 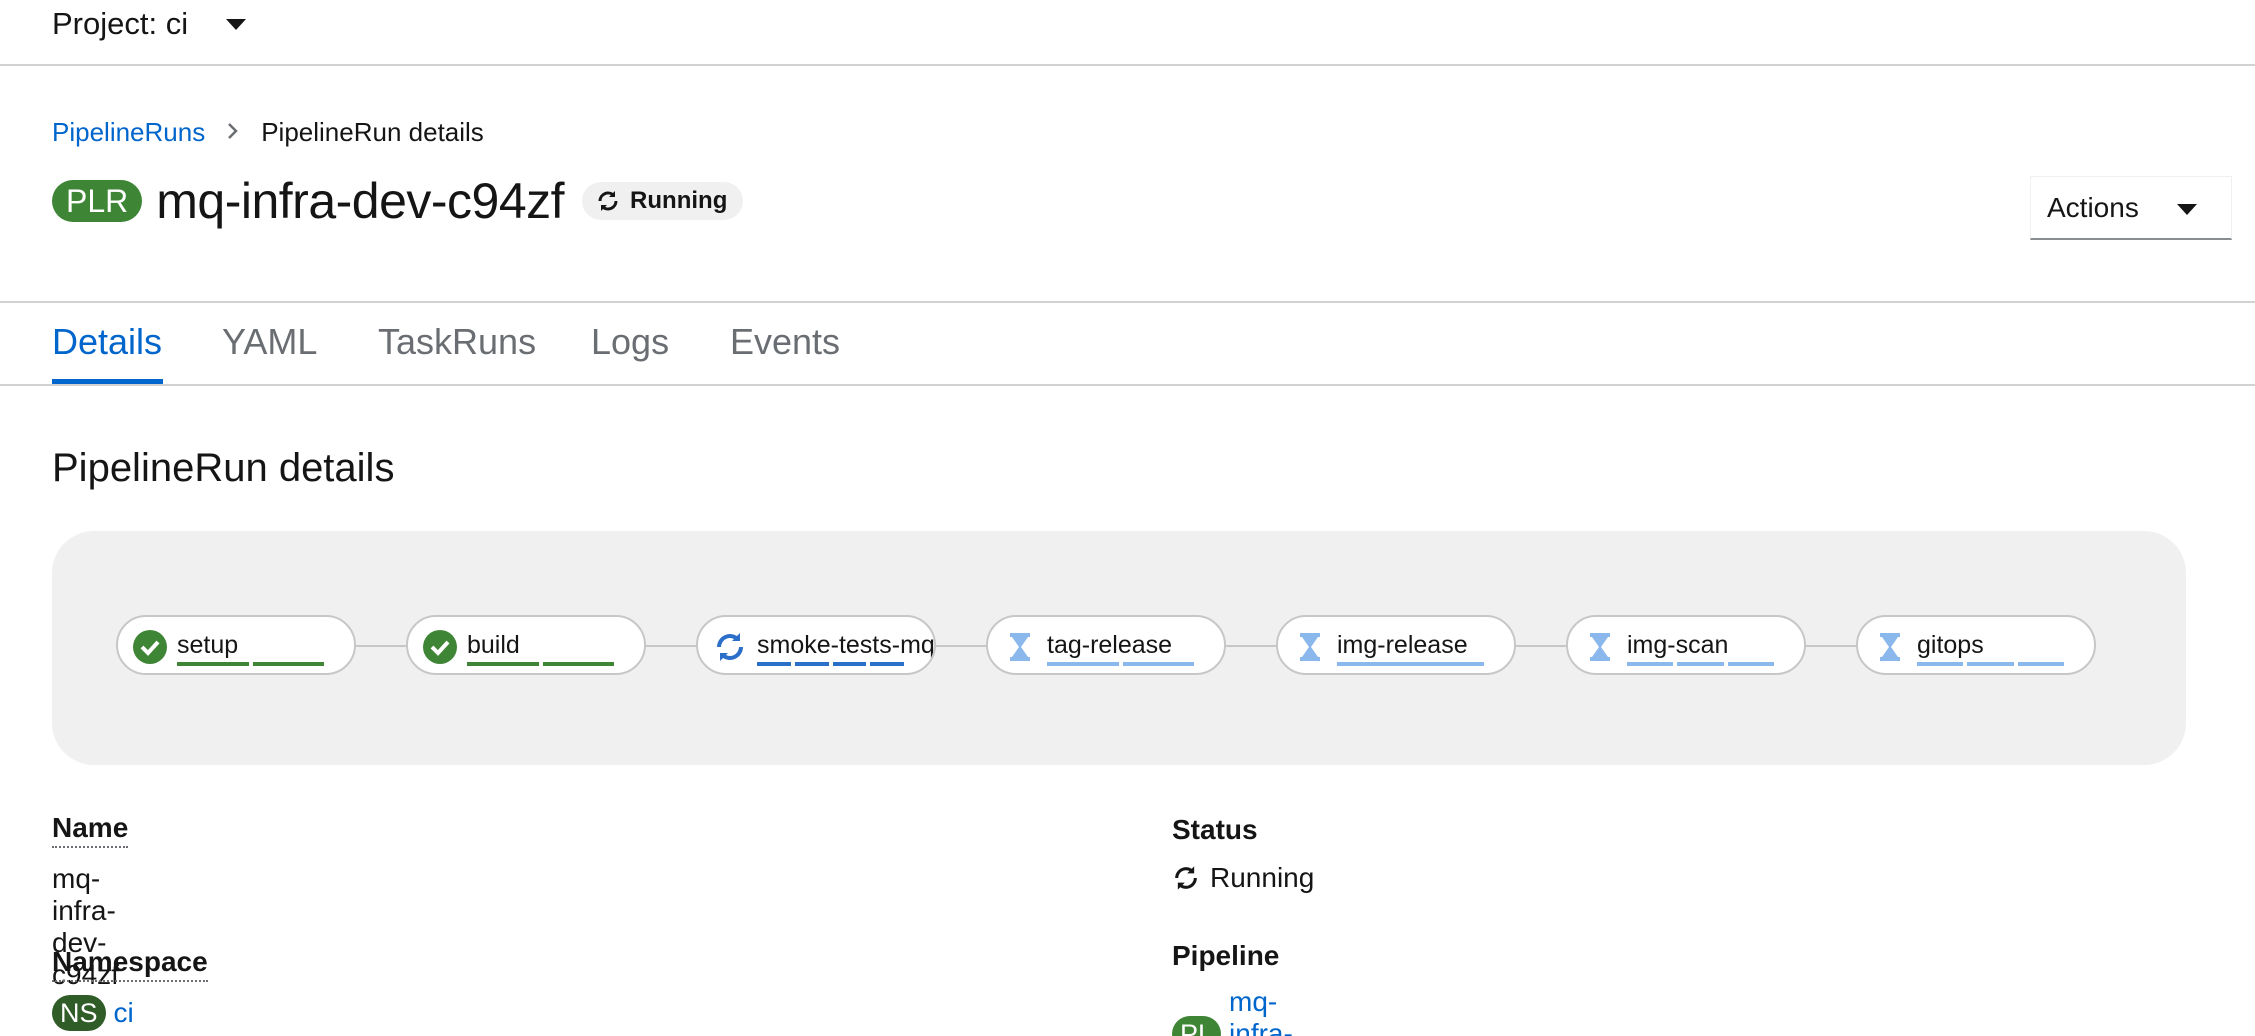 What do you see at coordinates (785, 342) in the screenshot?
I see `tab-events: Events` at bounding box center [785, 342].